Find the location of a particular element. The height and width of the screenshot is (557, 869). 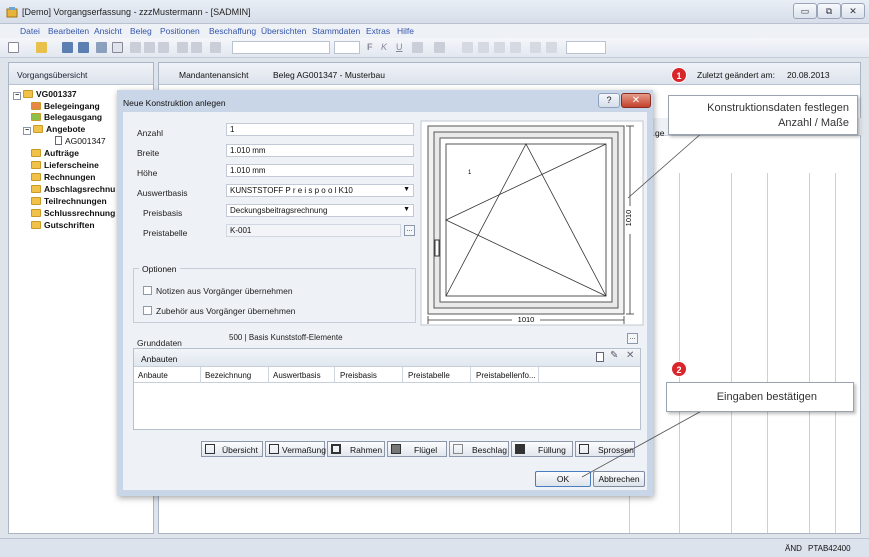

bold-button: F is located at coordinates (370, 47).